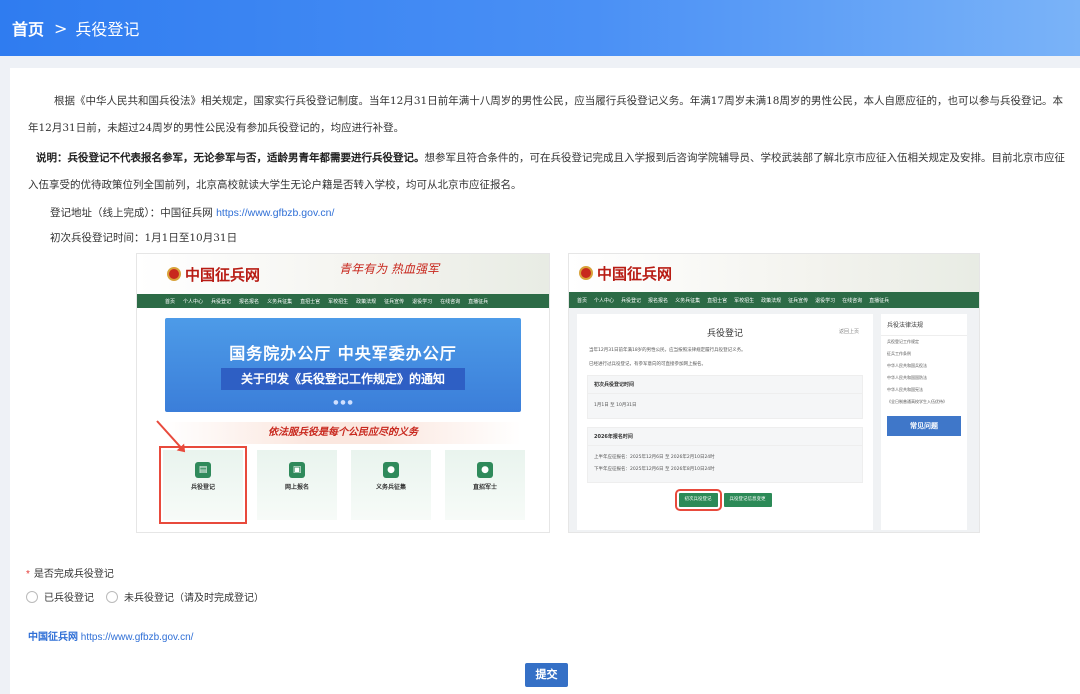 The width and height of the screenshot is (1080, 694). What do you see at coordinates (905, 389) in the screenshot?
I see `sidebar-item: 中华人民共和国宪法` at bounding box center [905, 389].